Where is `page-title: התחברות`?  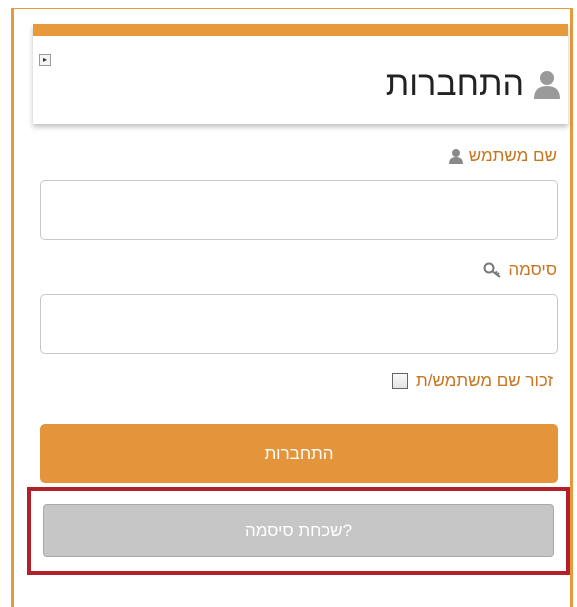 page-title: התחברות is located at coordinates (454, 83).